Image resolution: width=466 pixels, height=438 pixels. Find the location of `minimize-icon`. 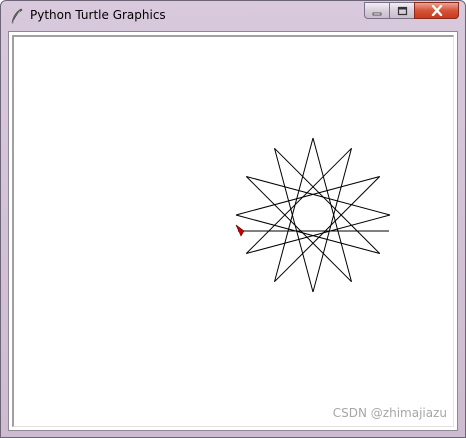

minimize-icon is located at coordinates (377, 10).